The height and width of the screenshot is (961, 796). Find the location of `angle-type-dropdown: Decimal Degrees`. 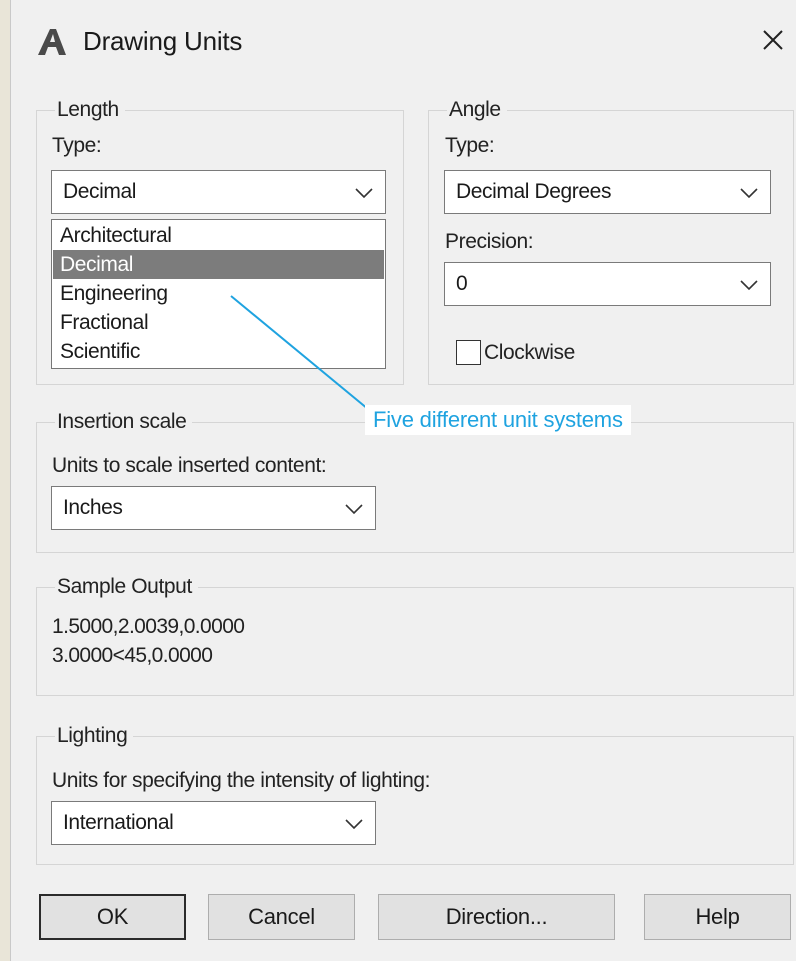

angle-type-dropdown: Decimal Degrees is located at coordinates (607, 192).